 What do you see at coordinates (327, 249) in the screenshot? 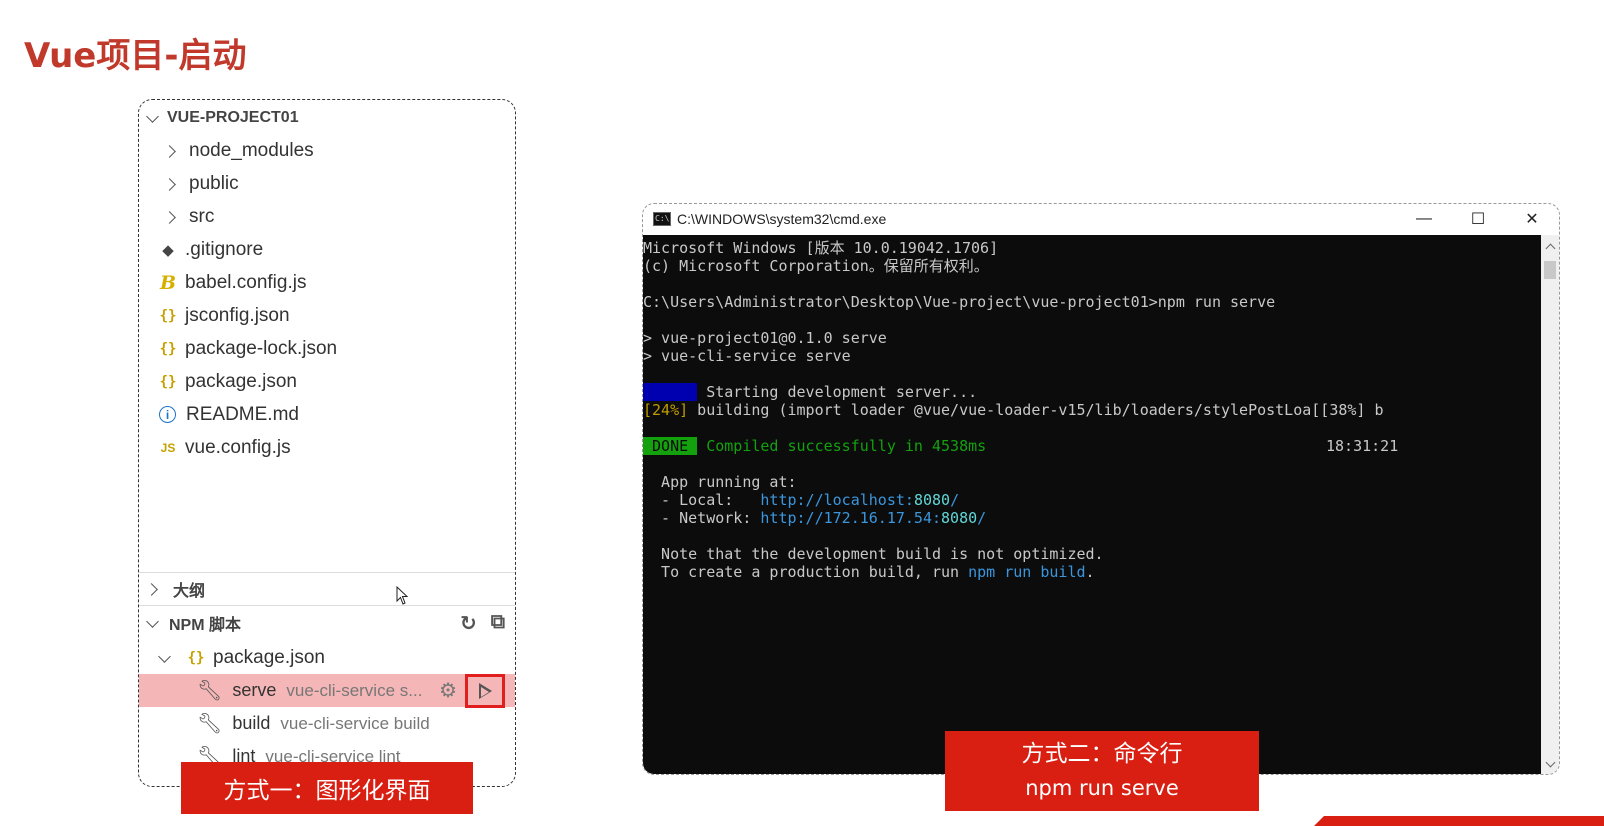
I see `tree-item-file: ◆ .gitignore` at bounding box center [327, 249].